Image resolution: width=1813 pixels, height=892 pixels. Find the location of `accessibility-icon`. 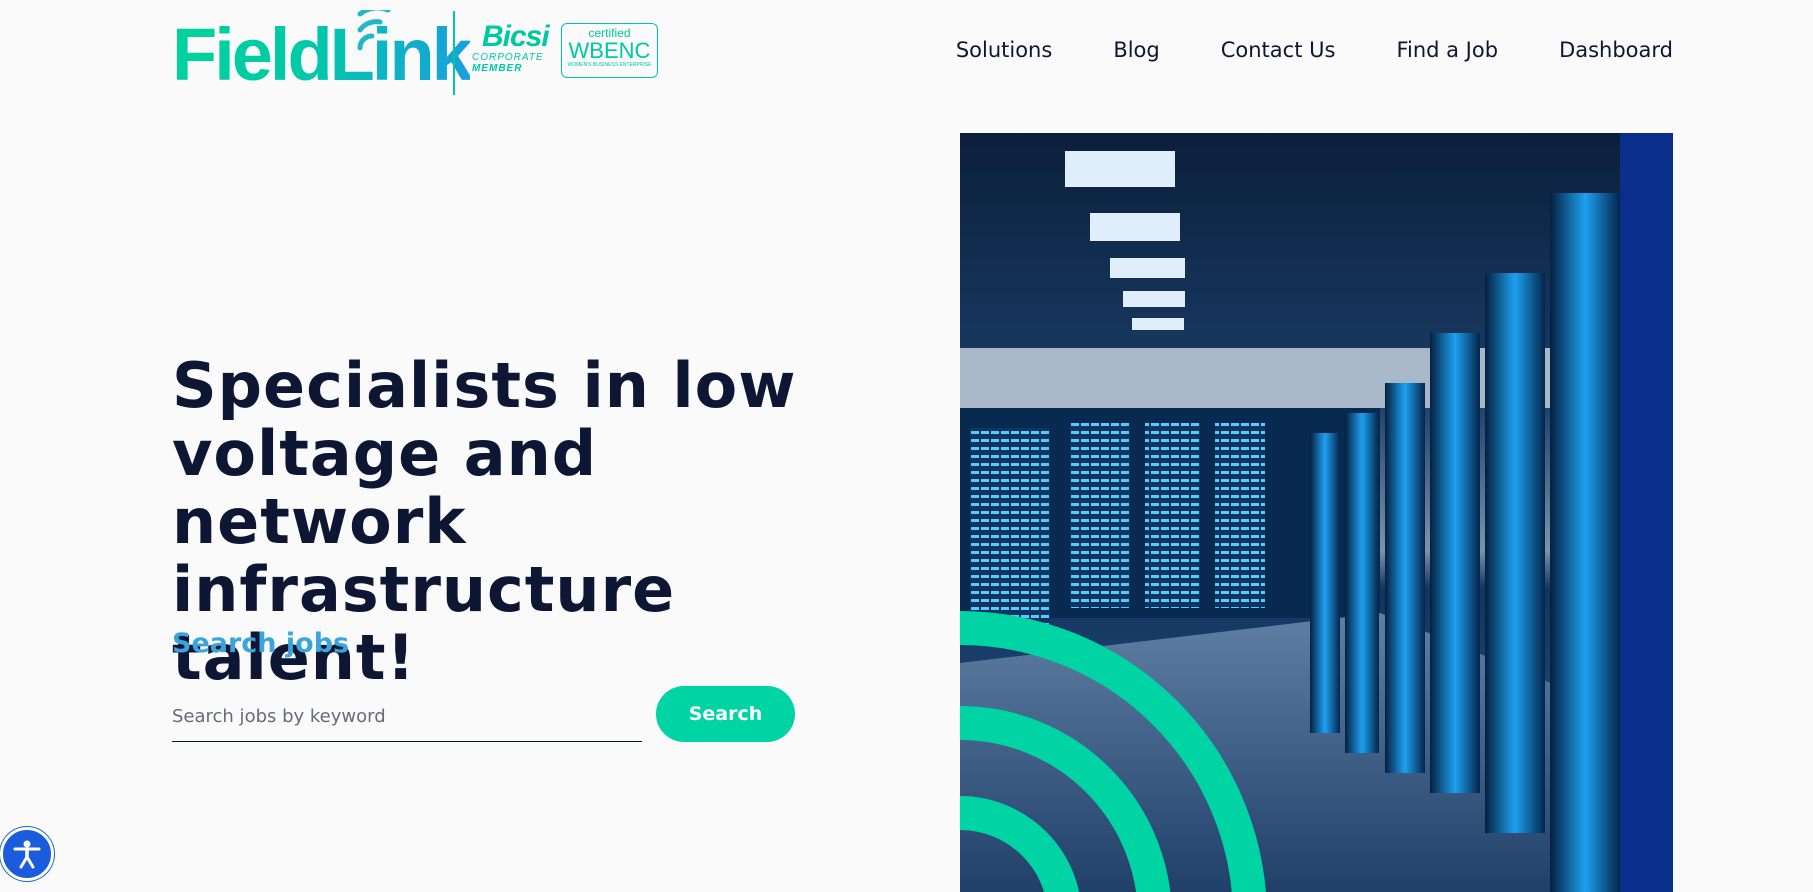

accessibility-icon is located at coordinates (27, 854).